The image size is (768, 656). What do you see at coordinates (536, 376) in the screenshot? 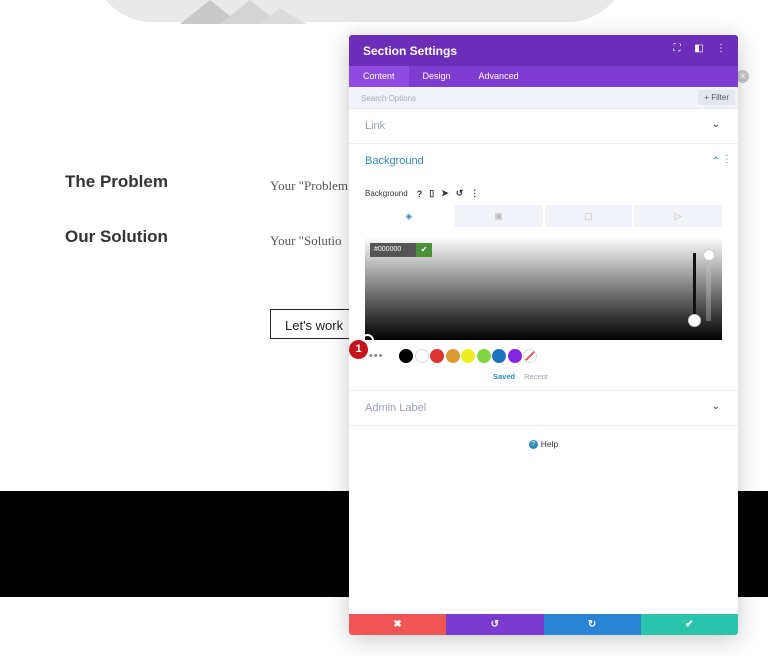
I see `recent-tab: Recent` at bounding box center [536, 376].